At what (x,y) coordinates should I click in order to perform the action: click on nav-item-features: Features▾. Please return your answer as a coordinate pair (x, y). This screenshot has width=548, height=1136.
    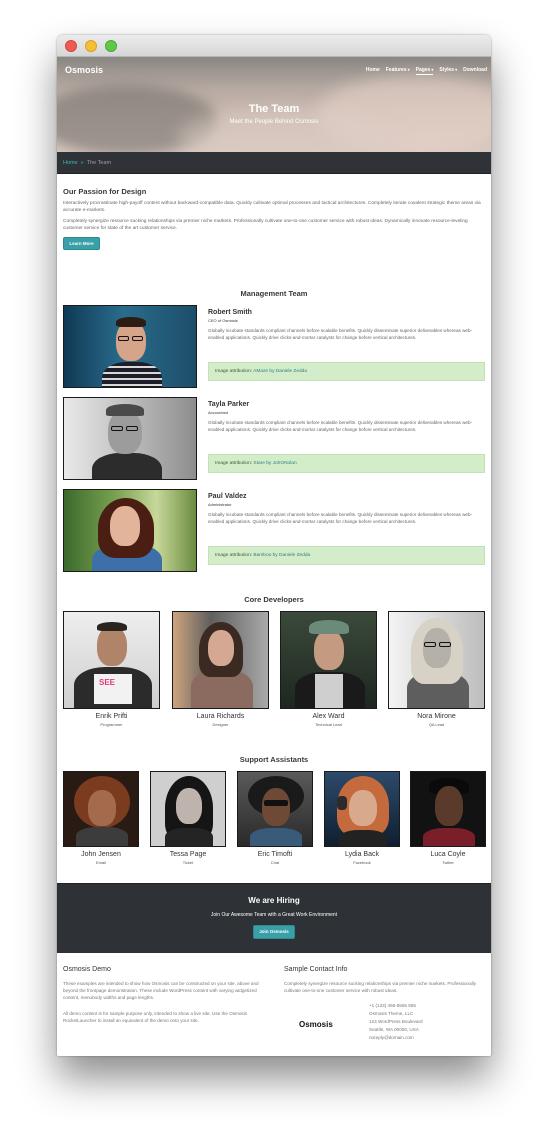
    Looking at the image, I should click on (398, 71).